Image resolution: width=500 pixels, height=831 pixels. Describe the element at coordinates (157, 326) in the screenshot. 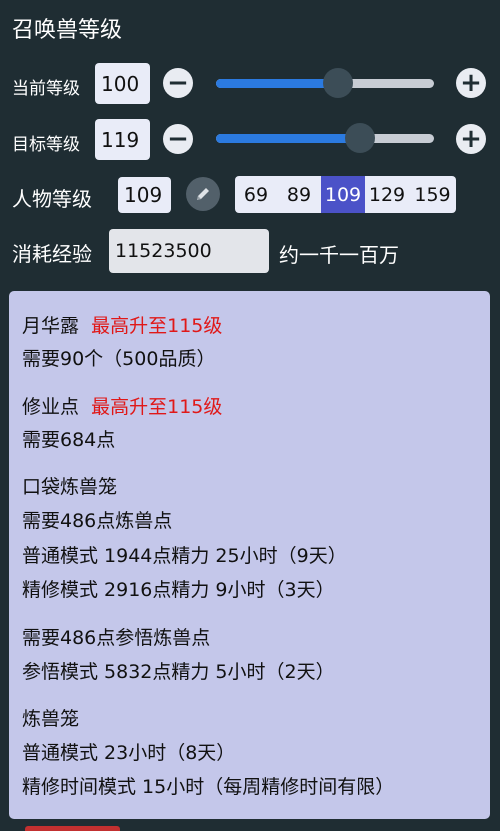

I see `yuehualu-warning: 最高升至115级` at that location.